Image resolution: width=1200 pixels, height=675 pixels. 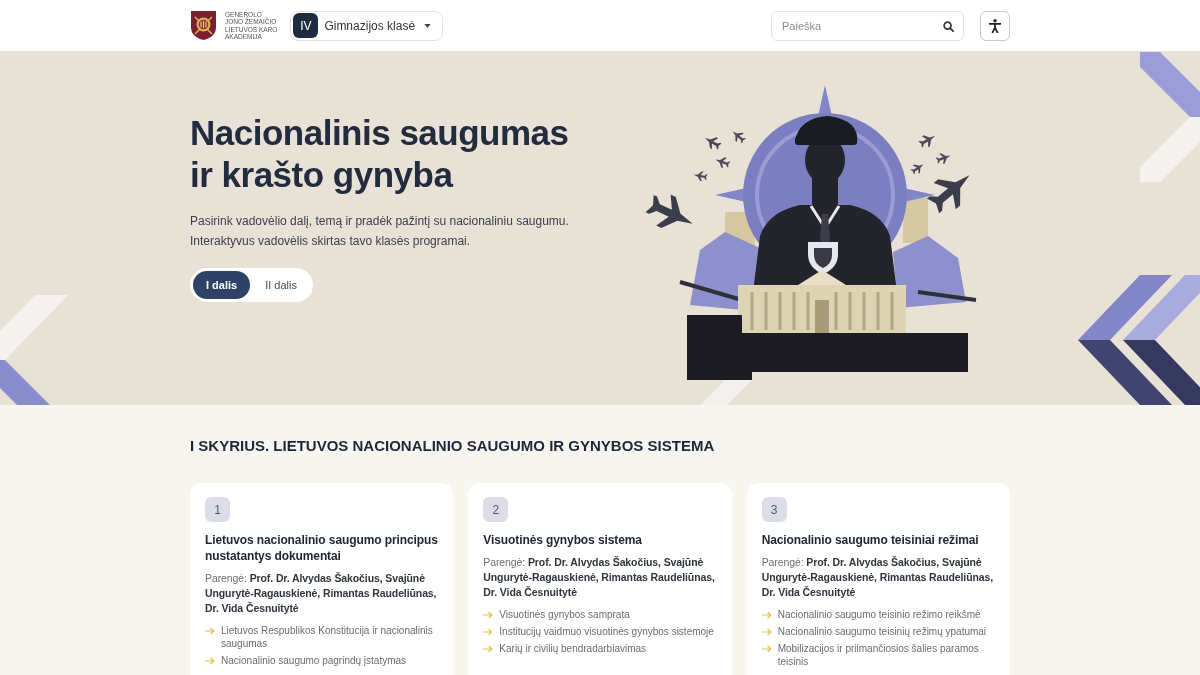 What do you see at coordinates (314, 660) in the screenshot?
I see `topic-link: Nacionalinio saugumo pagrindų įstatymas` at bounding box center [314, 660].